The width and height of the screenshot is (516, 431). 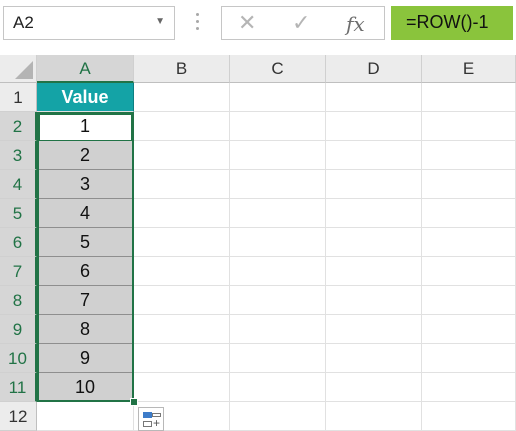 I want to click on cell-a1: Value, so click(x=85, y=97).